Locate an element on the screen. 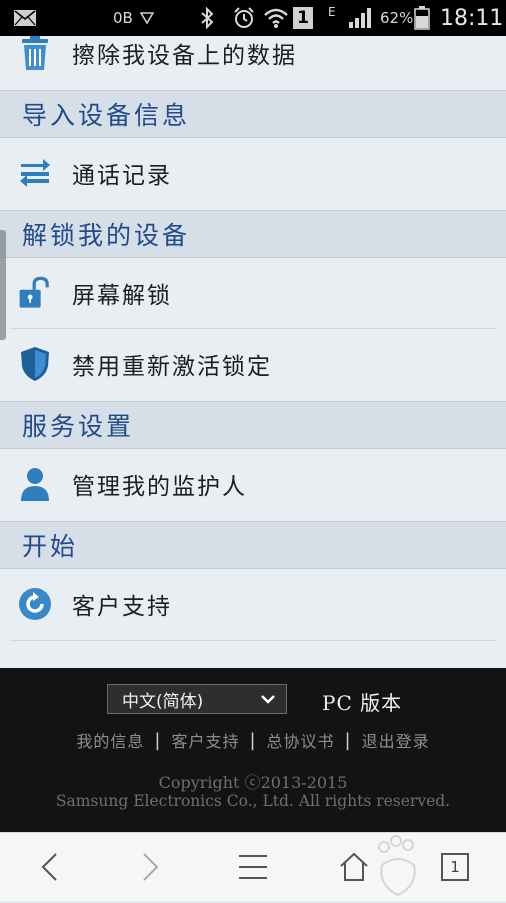  section-service-settings: 服务设置 is located at coordinates (253, 425).